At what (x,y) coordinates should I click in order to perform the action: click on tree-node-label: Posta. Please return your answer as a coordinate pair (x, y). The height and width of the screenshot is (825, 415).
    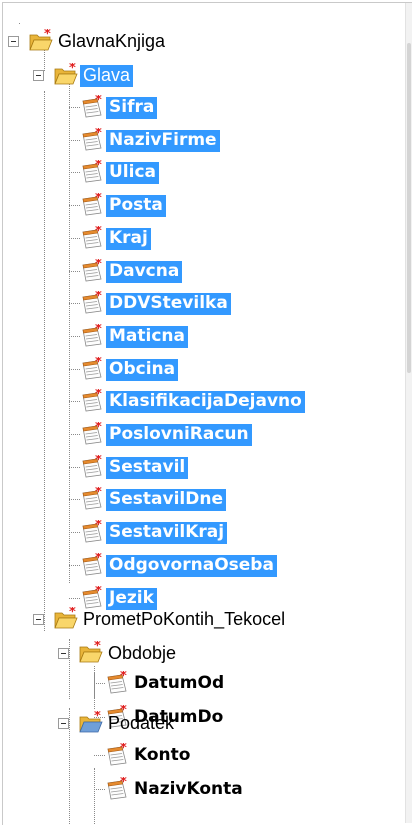
    Looking at the image, I should click on (136, 206).